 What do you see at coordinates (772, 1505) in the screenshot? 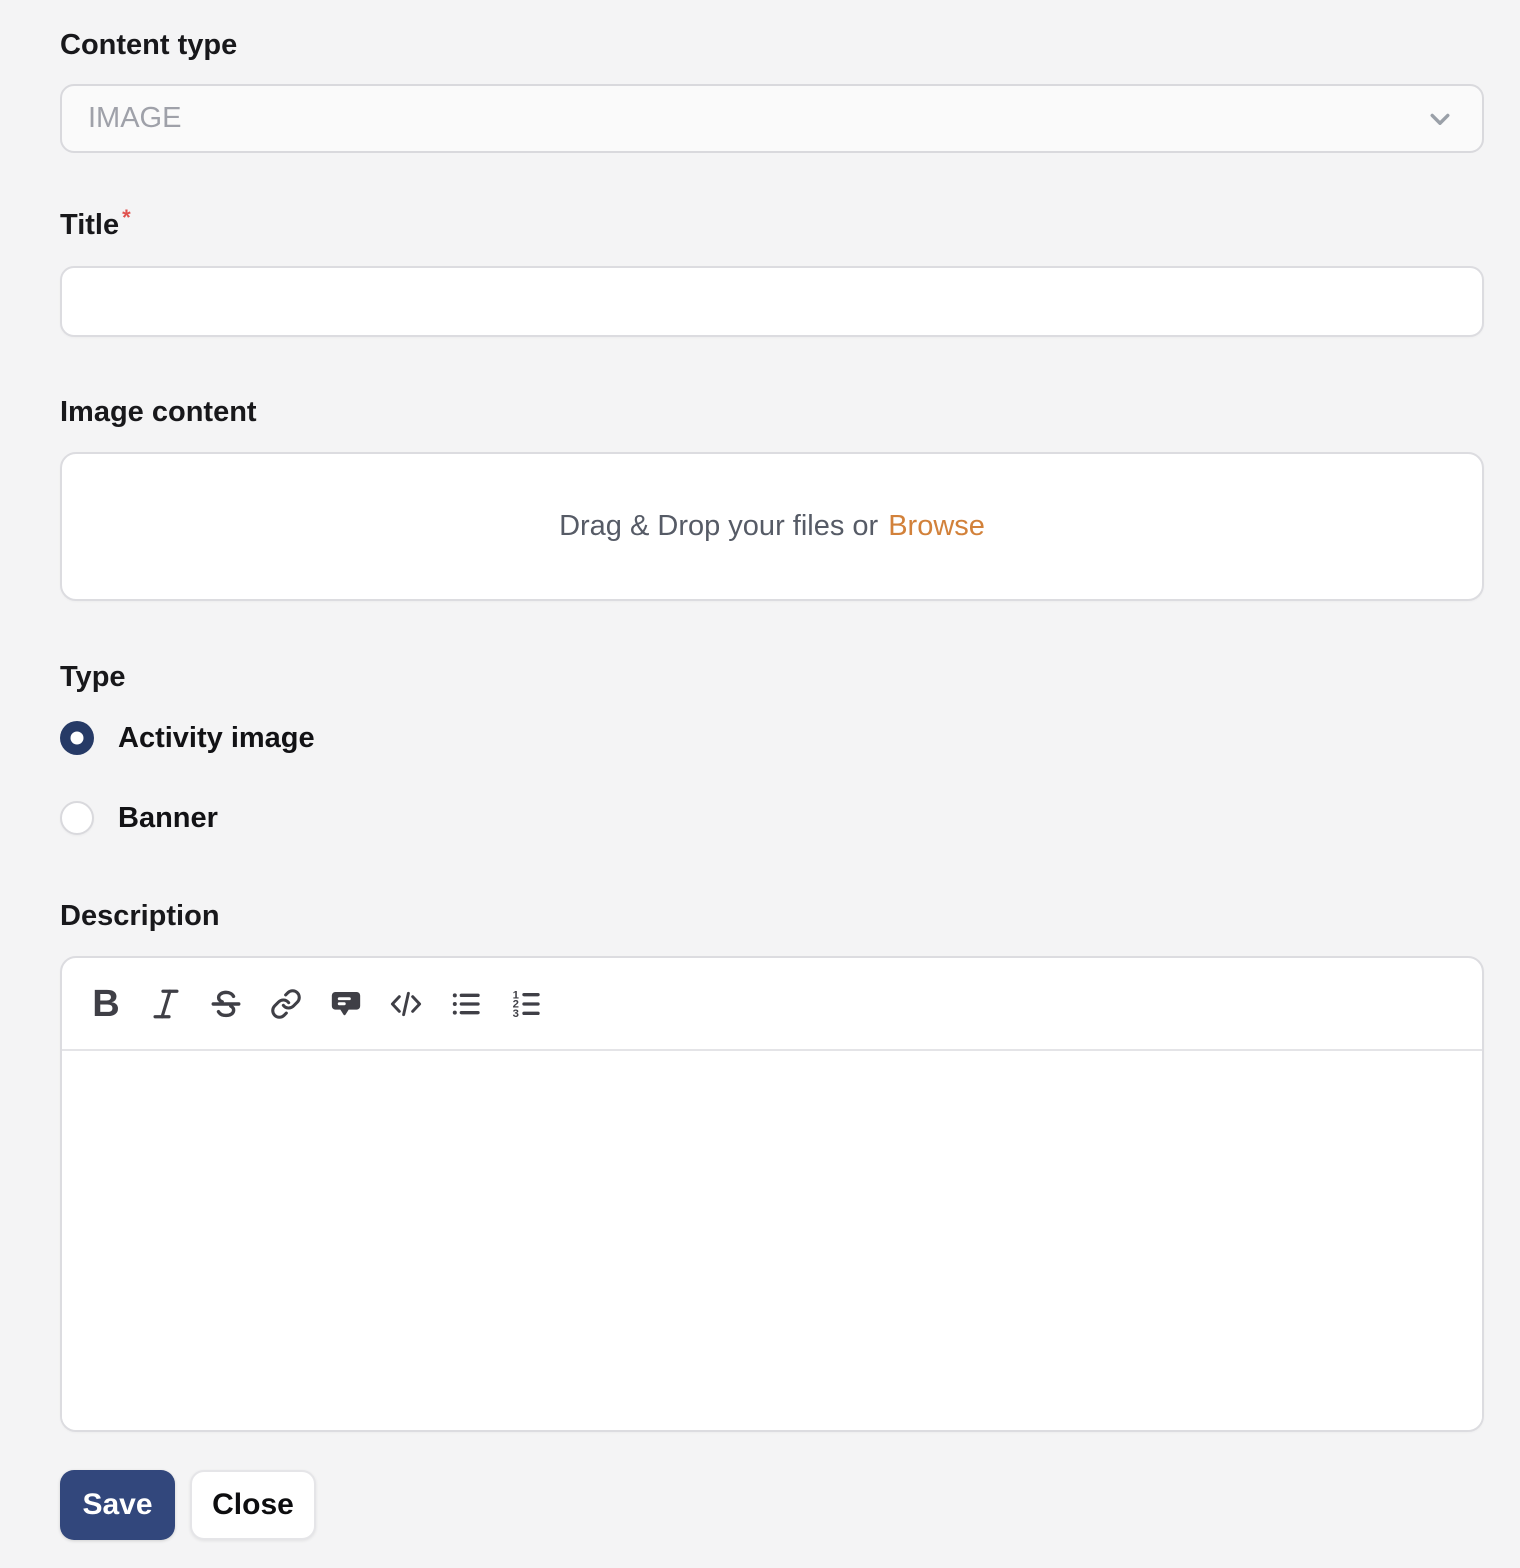
I see `form-actions: Save Close` at bounding box center [772, 1505].